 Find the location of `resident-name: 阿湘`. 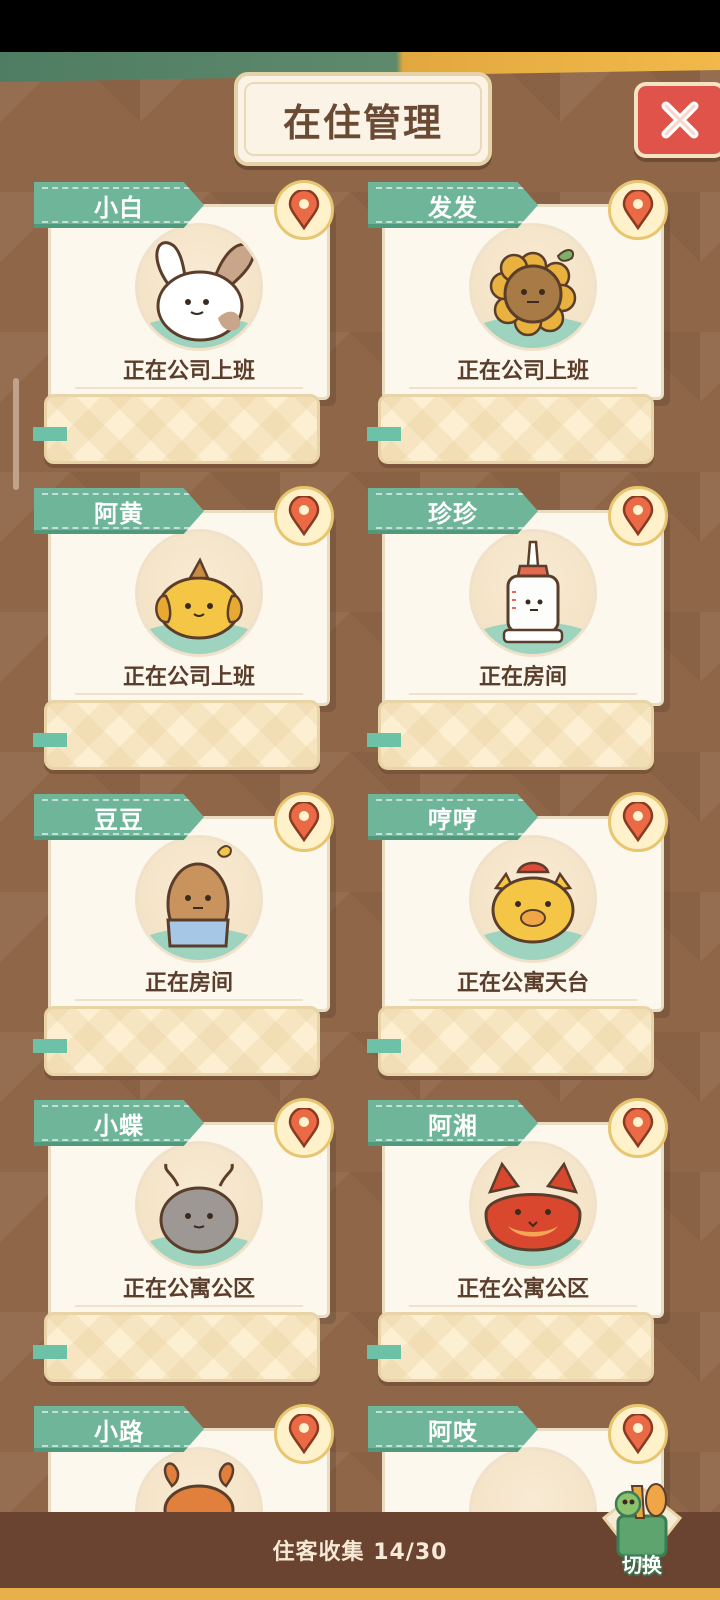

resident-name: 阿湘 is located at coordinates (453, 1125).